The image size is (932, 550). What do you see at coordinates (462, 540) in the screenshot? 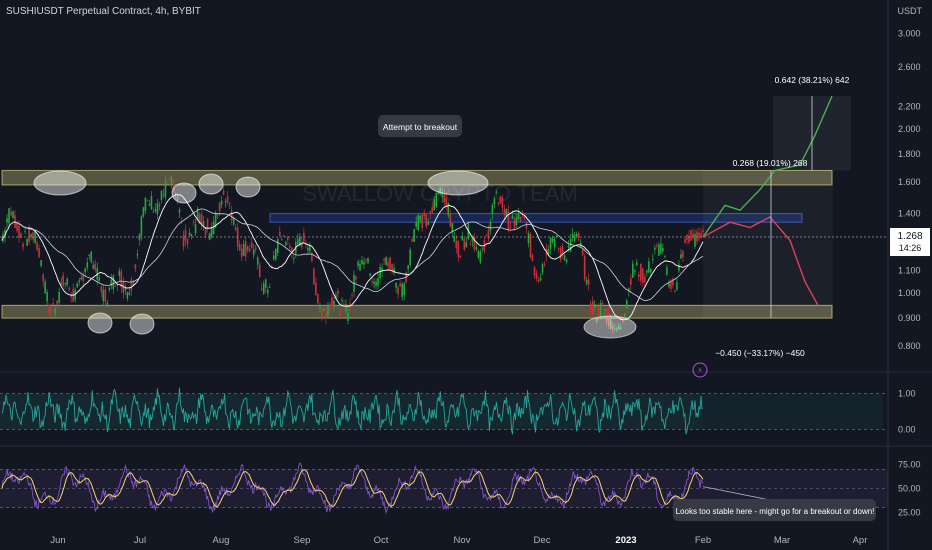
I see `x-axis-label: Nov` at bounding box center [462, 540].